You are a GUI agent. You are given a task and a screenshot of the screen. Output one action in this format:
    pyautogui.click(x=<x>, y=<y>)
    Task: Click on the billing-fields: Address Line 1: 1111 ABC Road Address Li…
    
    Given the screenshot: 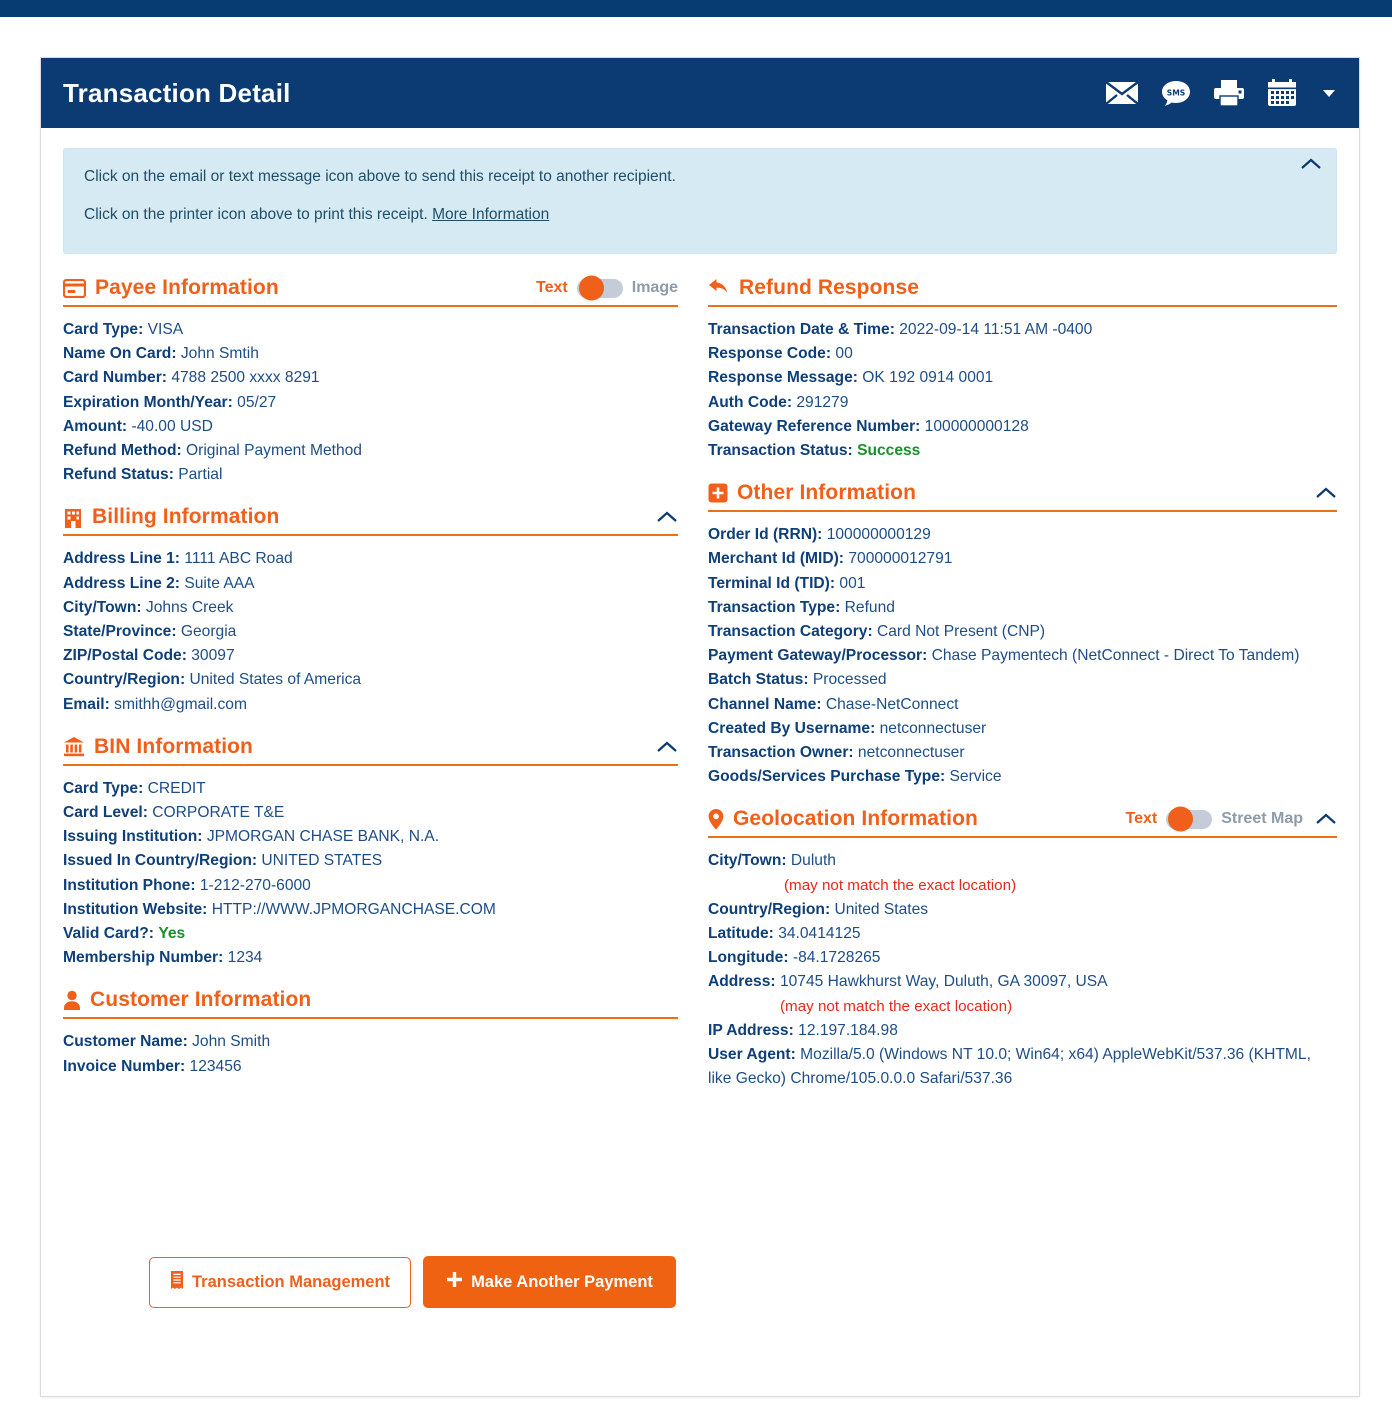 What is the action you would take?
    pyautogui.click(x=370, y=639)
    